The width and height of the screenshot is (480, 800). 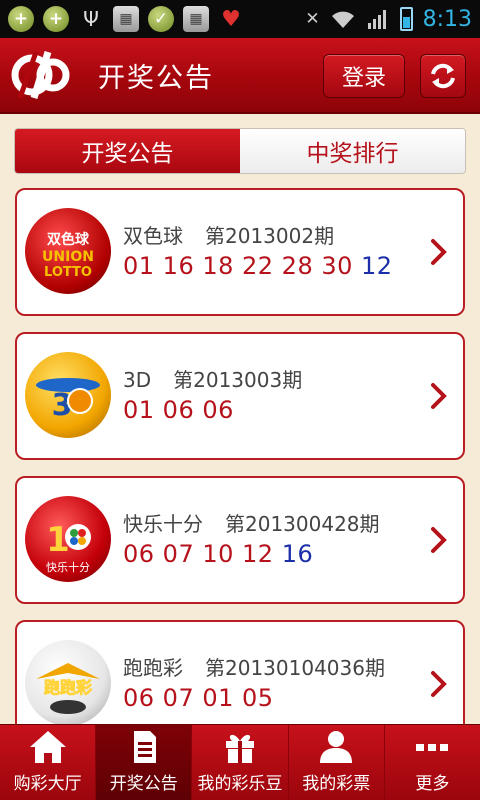 What do you see at coordinates (364, 76) in the screenshot?
I see `login-button: 登录` at bounding box center [364, 76].